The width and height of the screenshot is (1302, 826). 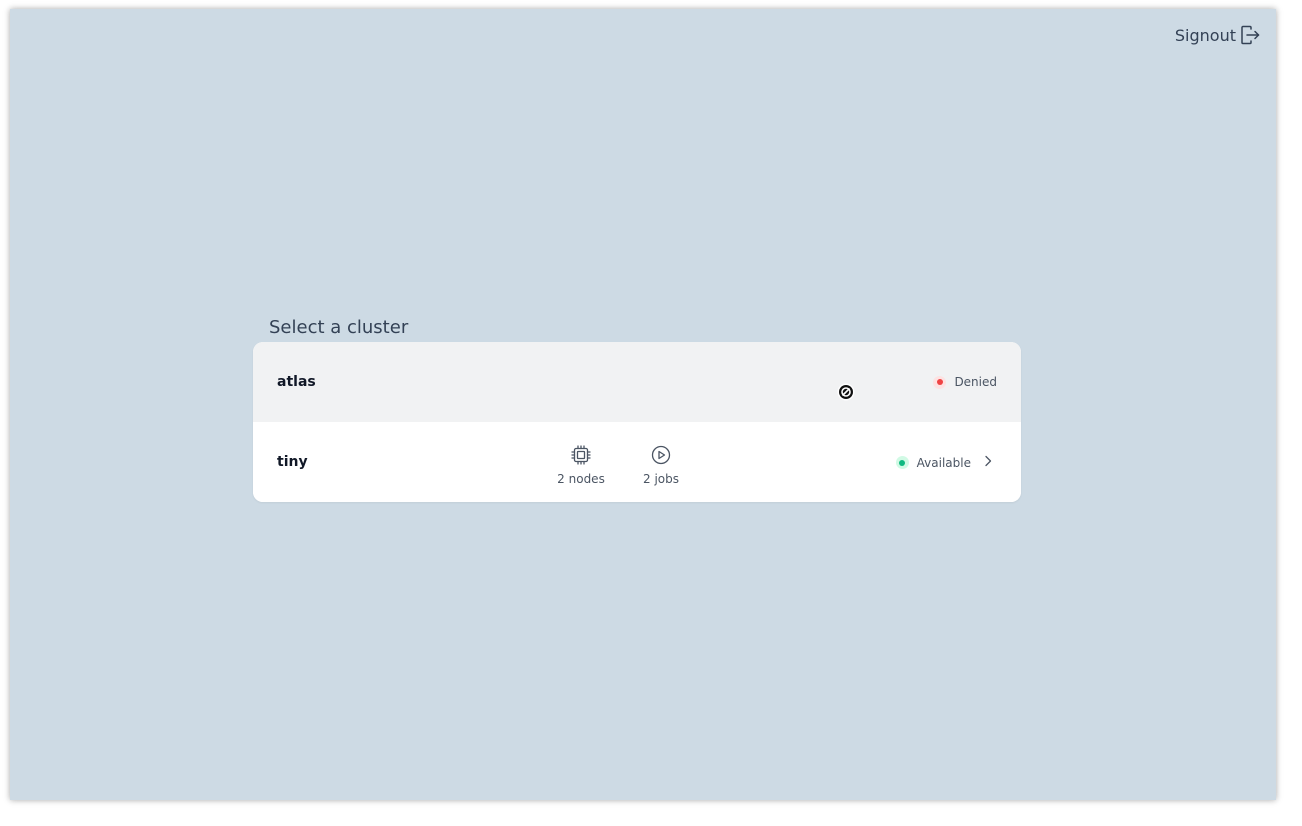 What do you see at coordinates (940, 382) in the screenshot?
I see `status-dot-denied` at bounding box center [940, 382].